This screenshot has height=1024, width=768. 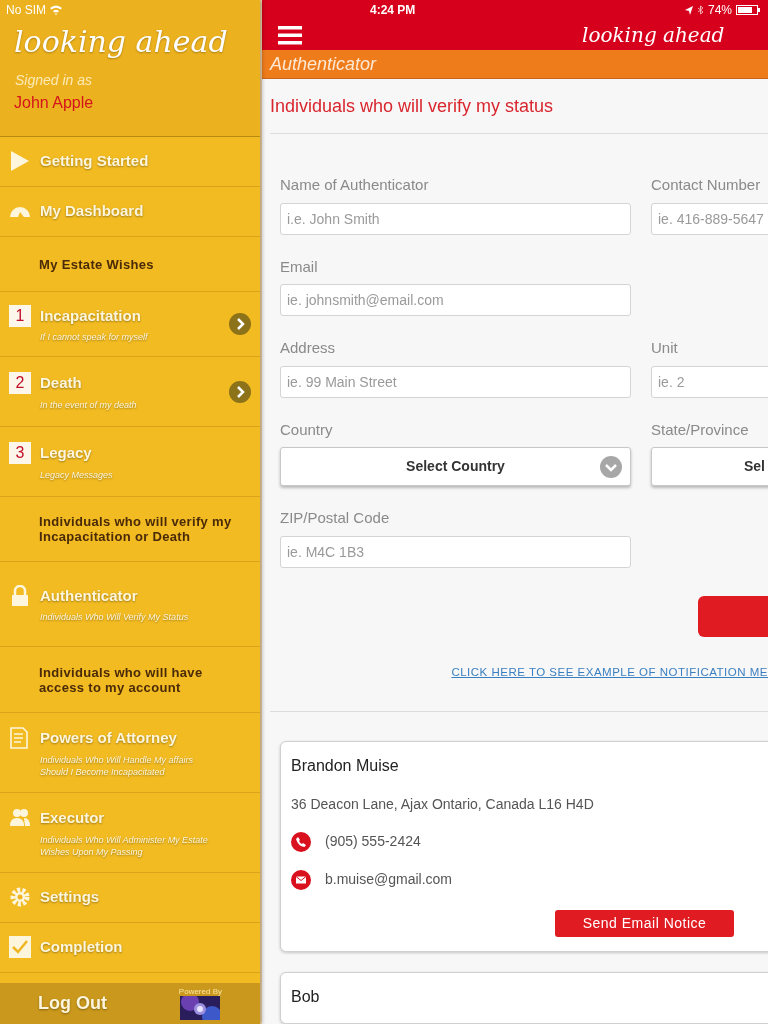 I want to click on field-label: Address, so click(x=308, y=348).